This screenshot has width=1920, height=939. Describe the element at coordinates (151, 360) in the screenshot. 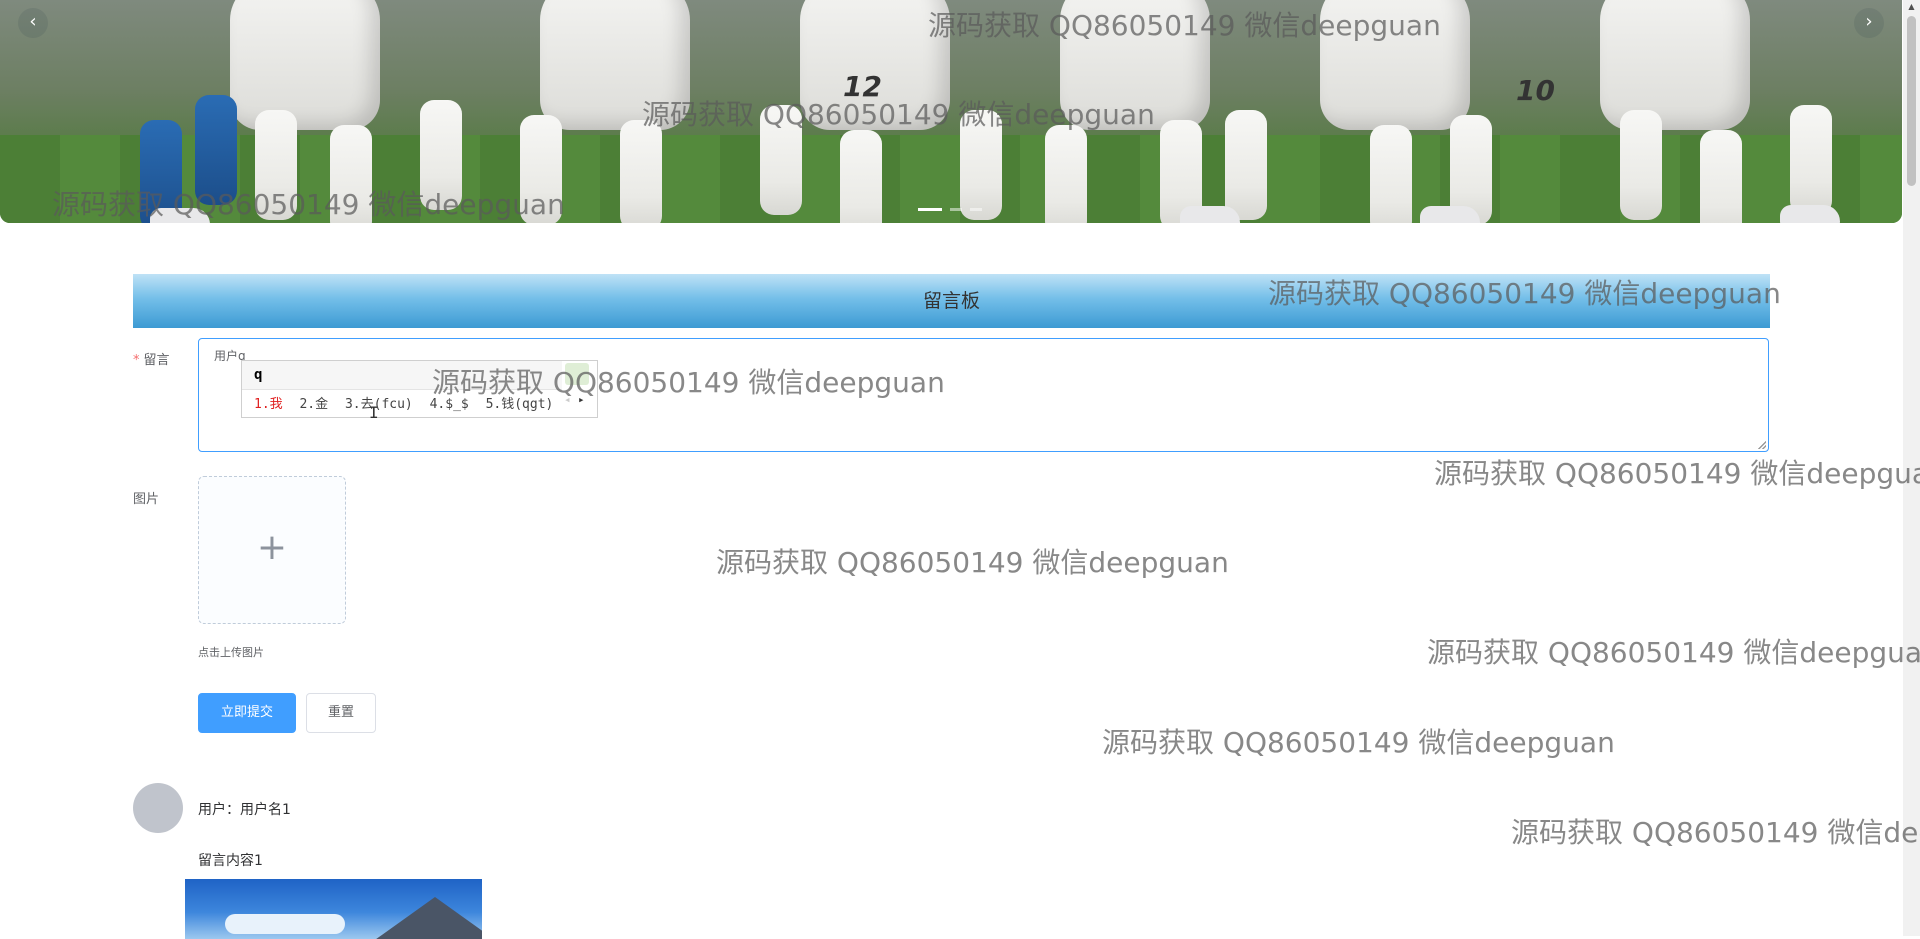

I see `message-label: * 留言` at that location.